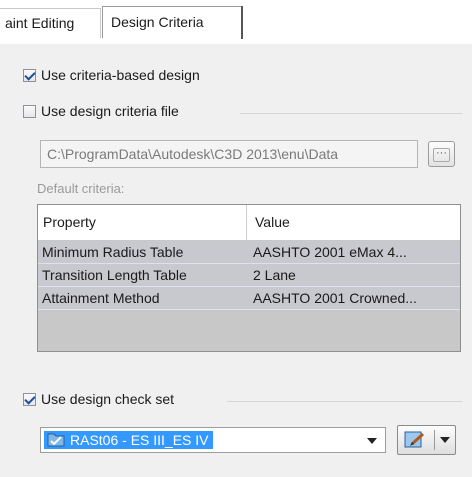 The height and width of the screenshot is (477, 472). I want to click on browse-button: ···, so click(441, 154).